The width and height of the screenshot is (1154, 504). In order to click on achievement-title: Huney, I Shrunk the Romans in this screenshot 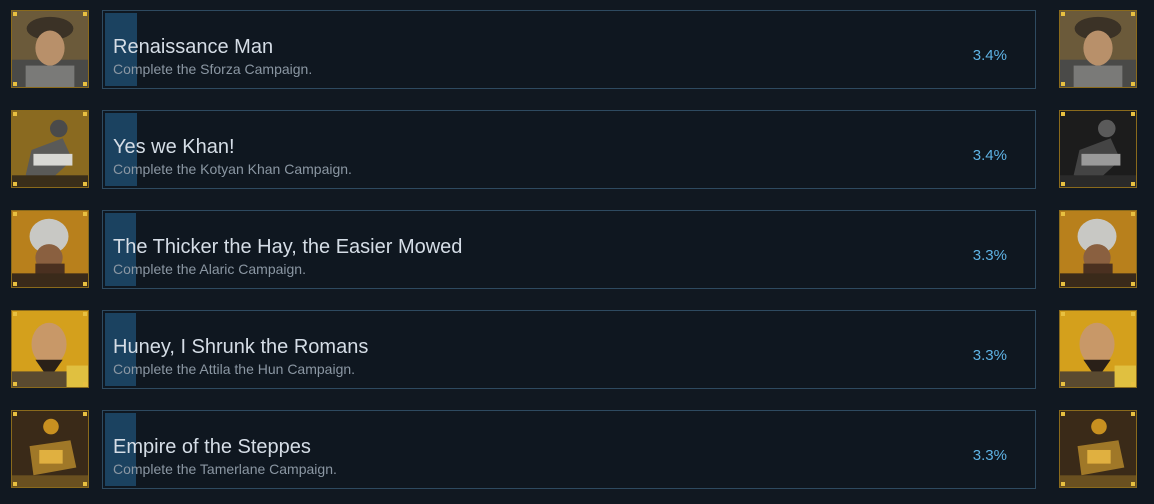, I will do `click(241, 347)`.